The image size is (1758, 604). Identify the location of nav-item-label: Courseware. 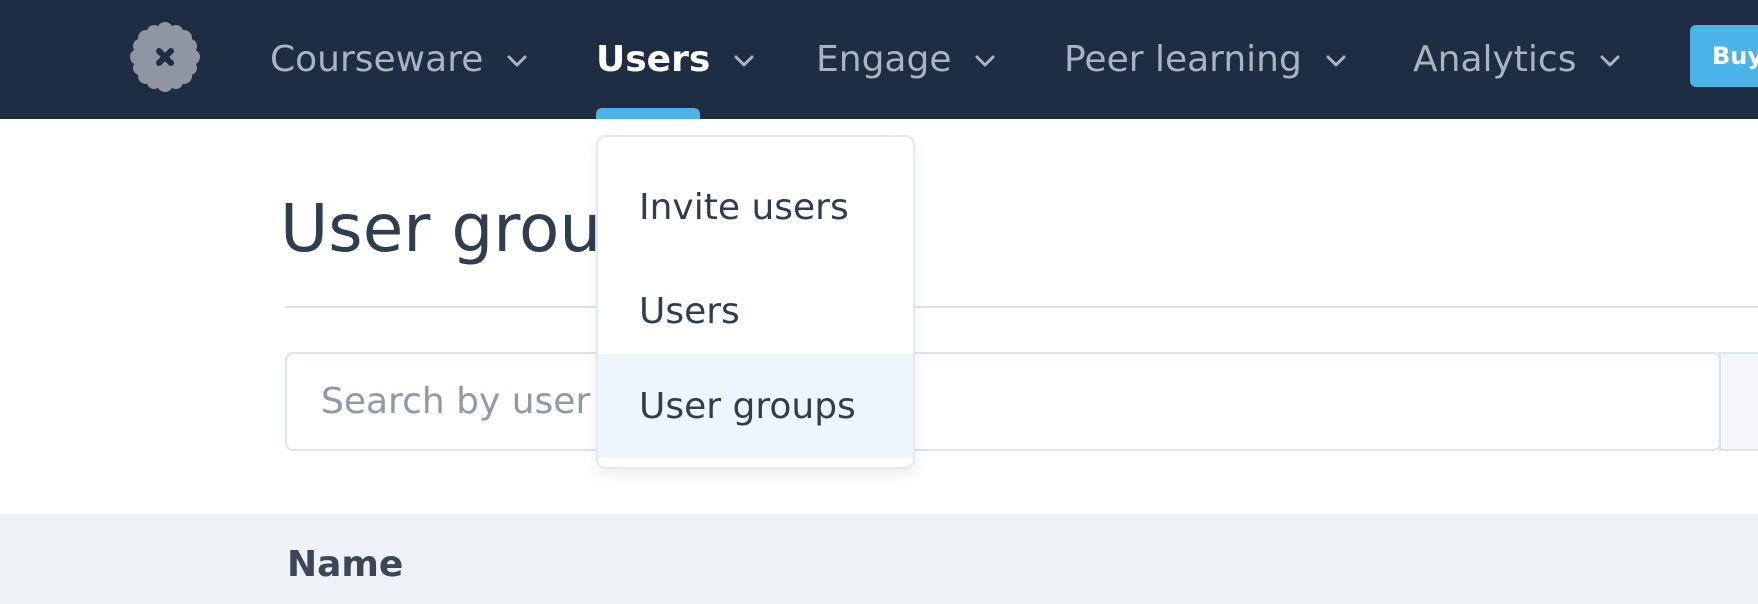
(377, 59).